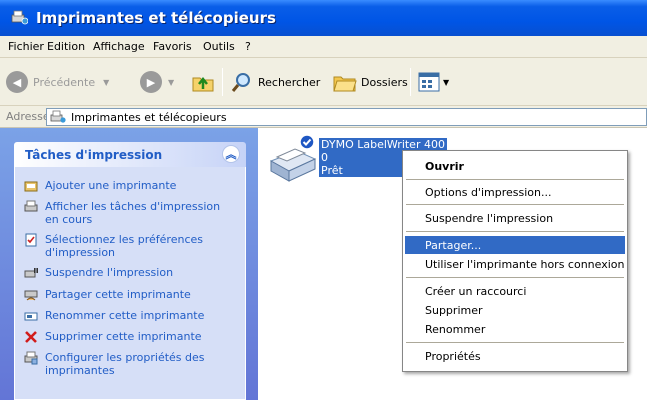 The width and height of the screenshot is (647, 400). What do you see at coordinates (66, 46) in the screenshot?
I see `menu-edition: Edition` at bounding box center [66, 46].